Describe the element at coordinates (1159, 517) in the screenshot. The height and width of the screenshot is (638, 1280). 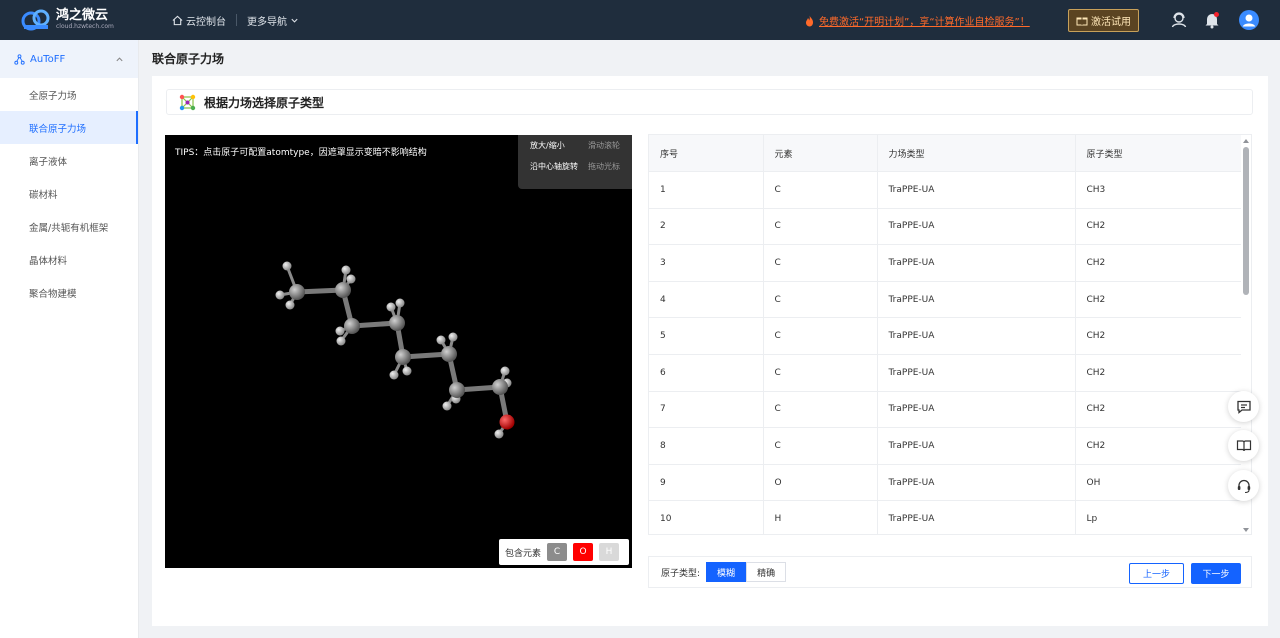
I see `cell-atomtype: Lp` at that location.